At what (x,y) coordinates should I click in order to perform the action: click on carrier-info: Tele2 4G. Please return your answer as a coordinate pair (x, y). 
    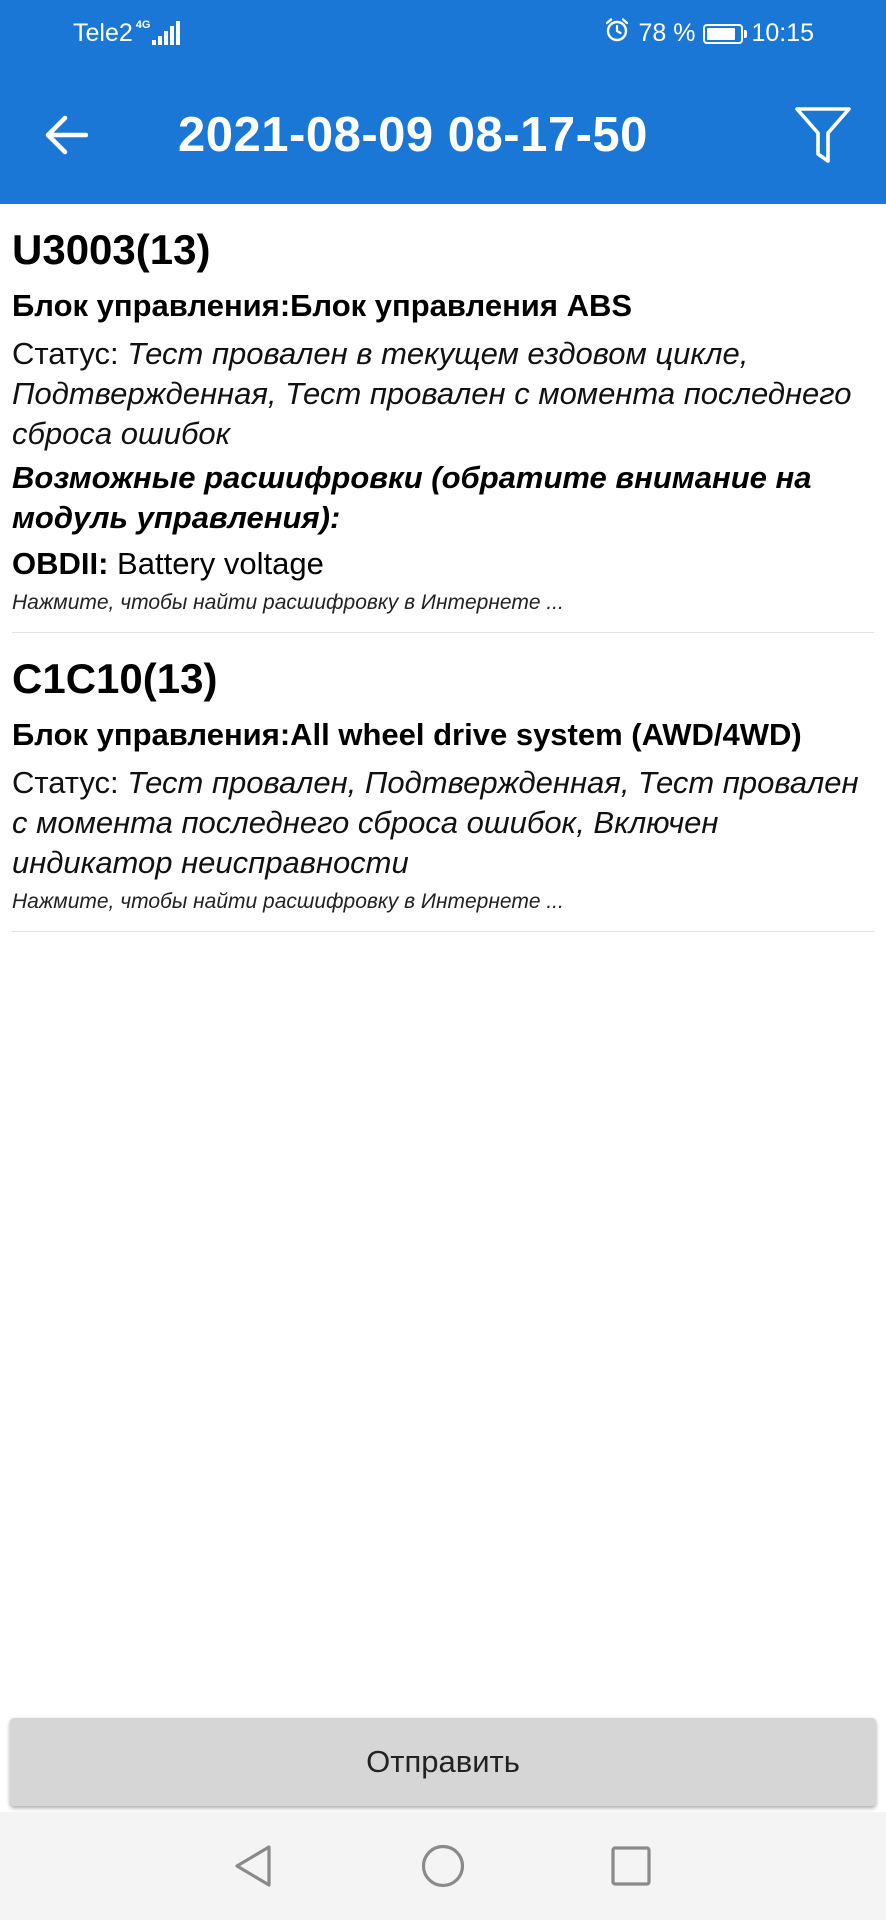
    Looking at the image, I should click on (127, 33).